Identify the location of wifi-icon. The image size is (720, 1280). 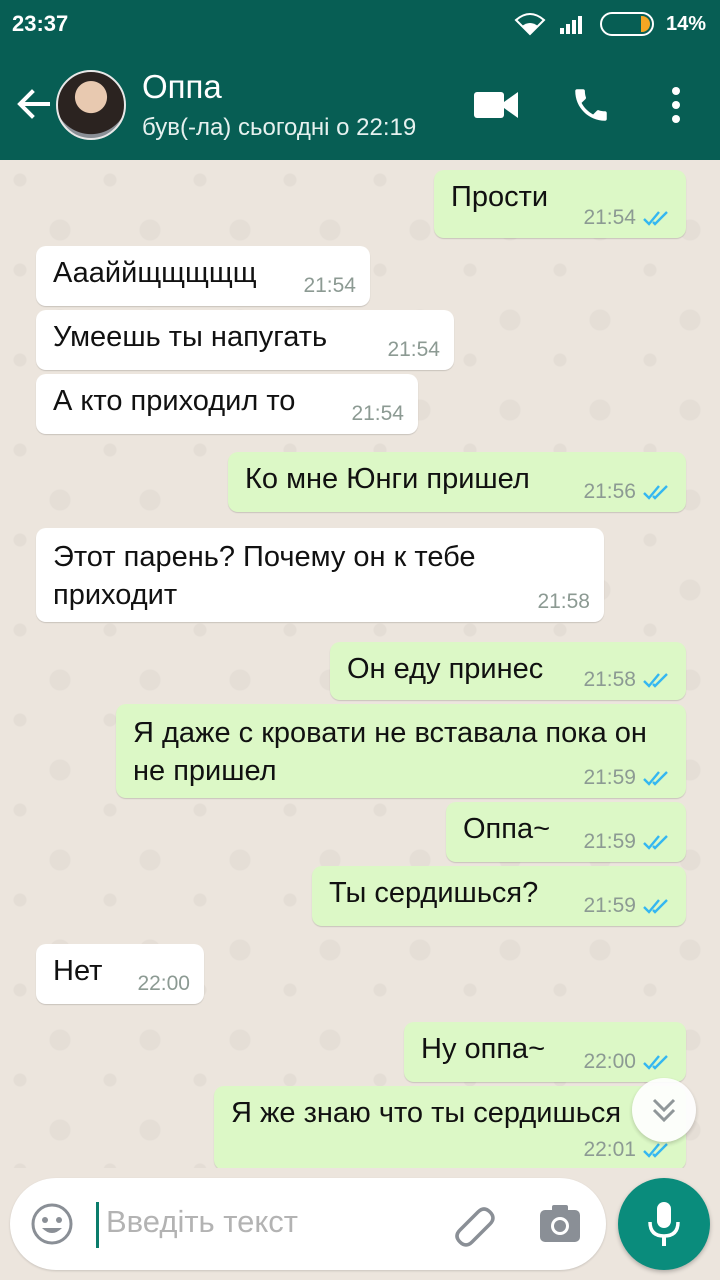
(530, 24).